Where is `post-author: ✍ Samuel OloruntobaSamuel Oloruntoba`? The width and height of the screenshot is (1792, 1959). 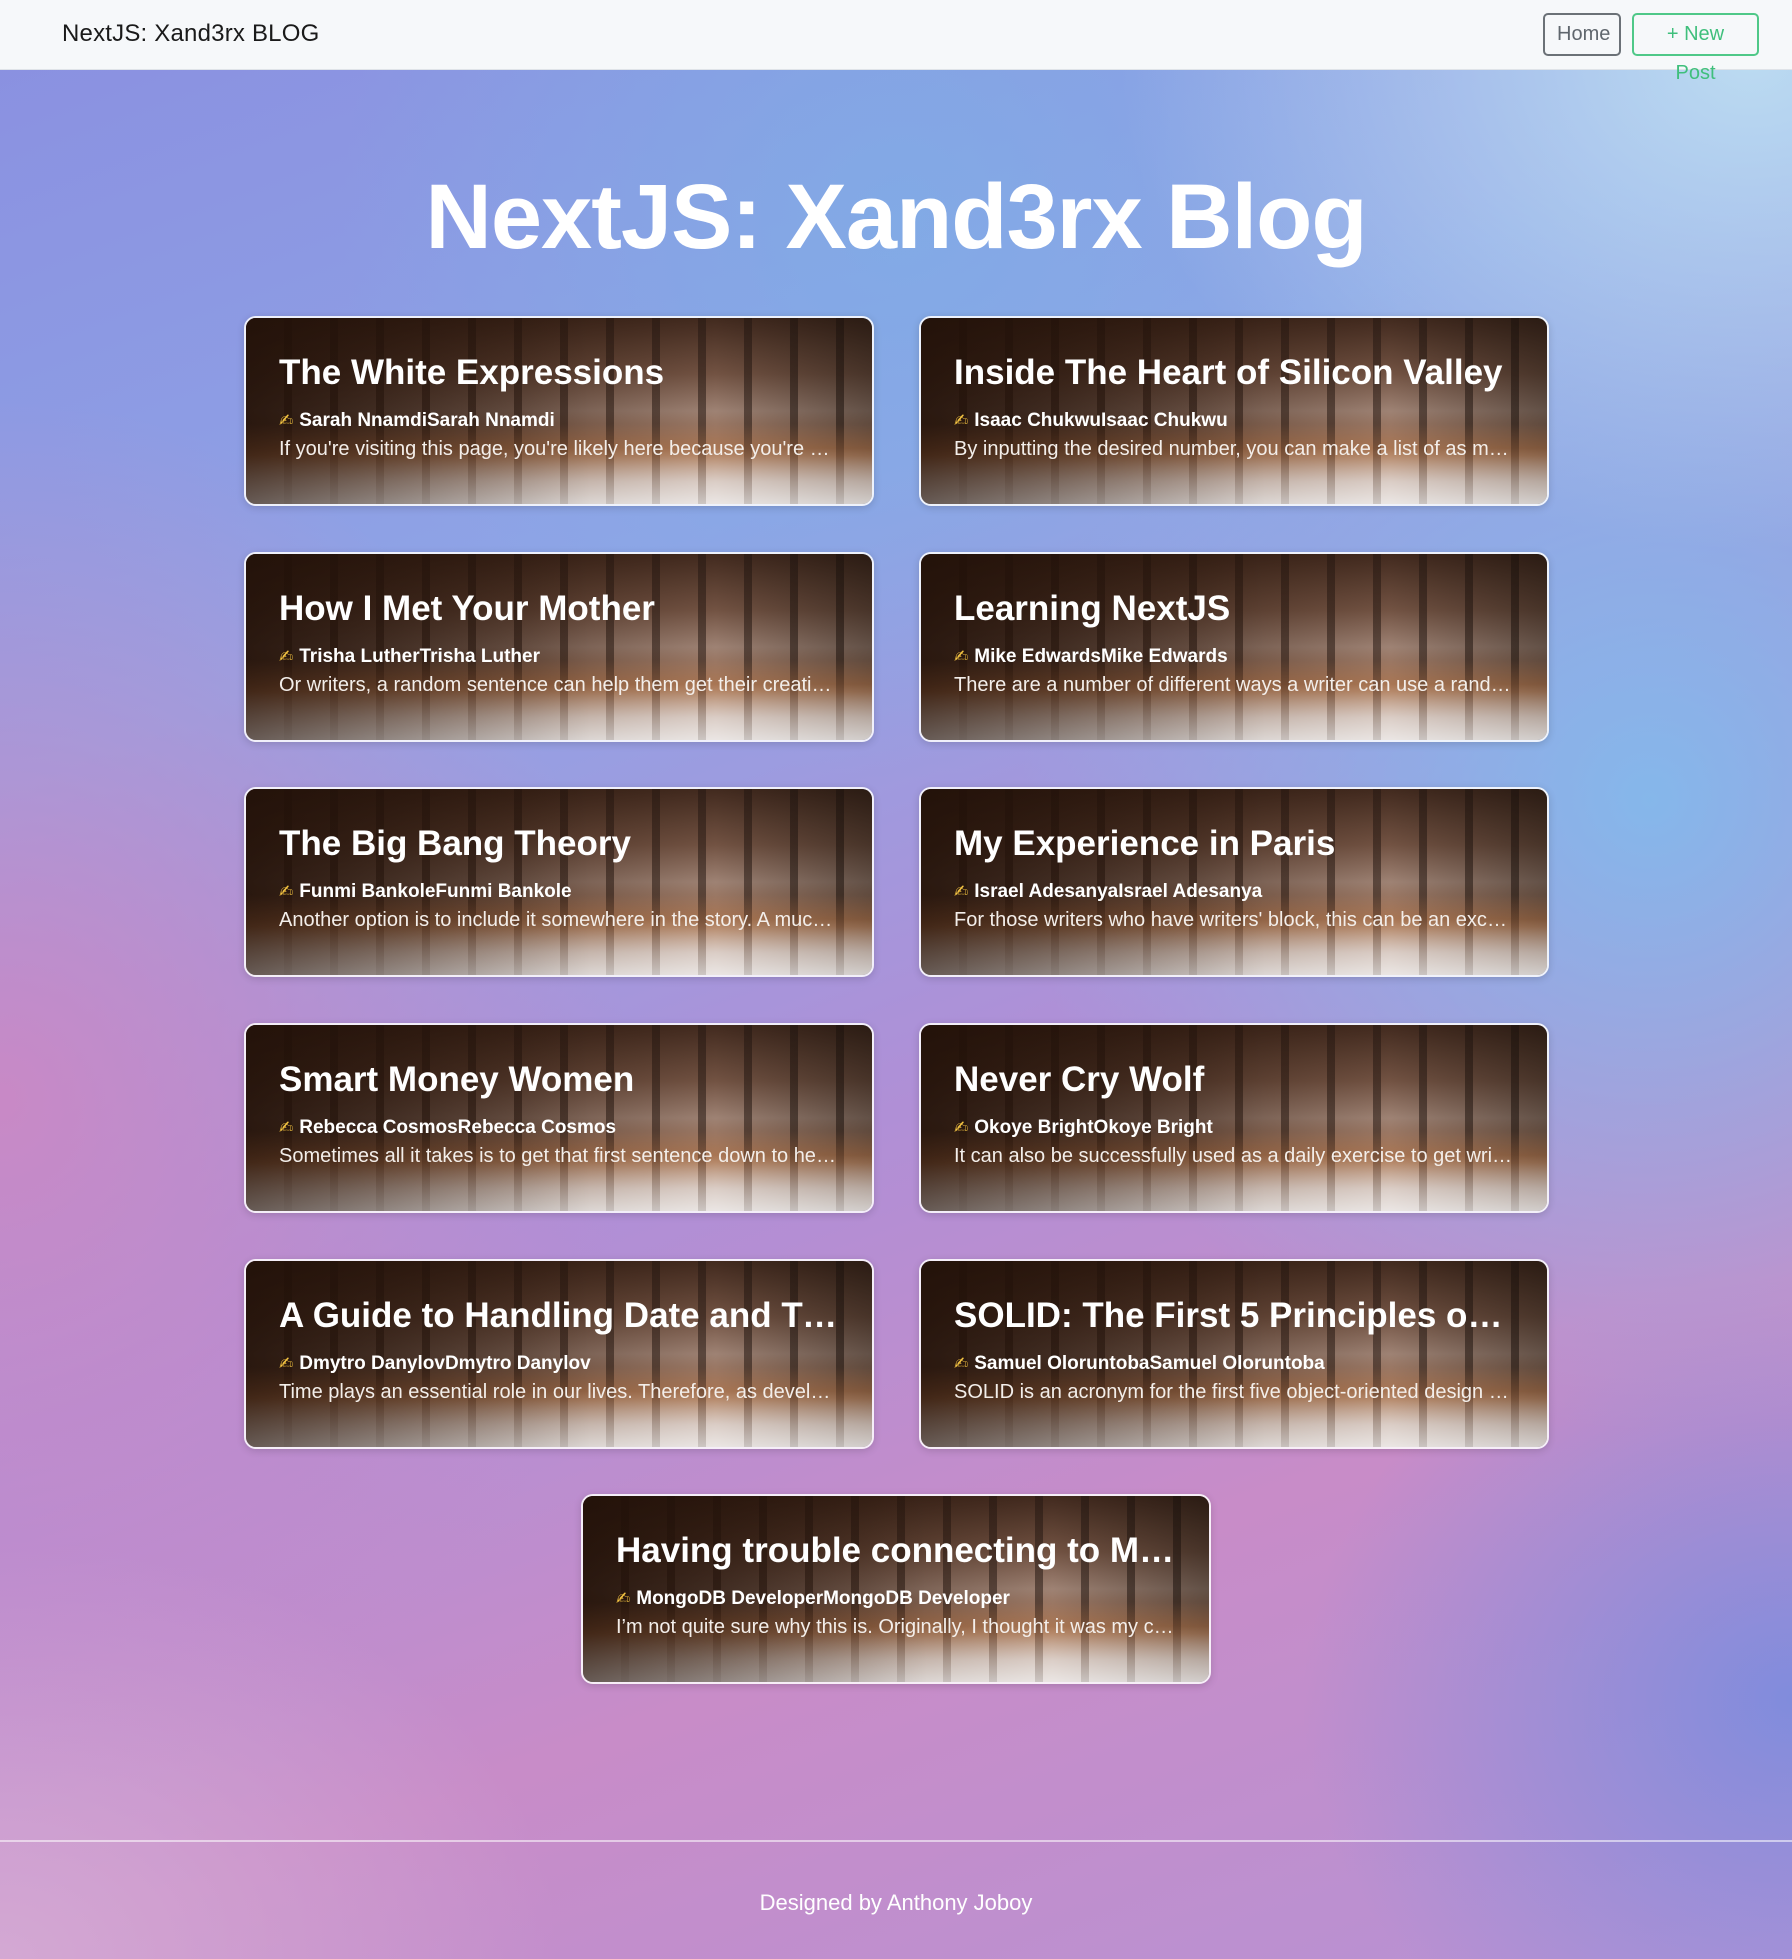 post-author: ✍ Samuel OloruntobaSamuel Oloruntoba is located at coordinates (1234, 1364).